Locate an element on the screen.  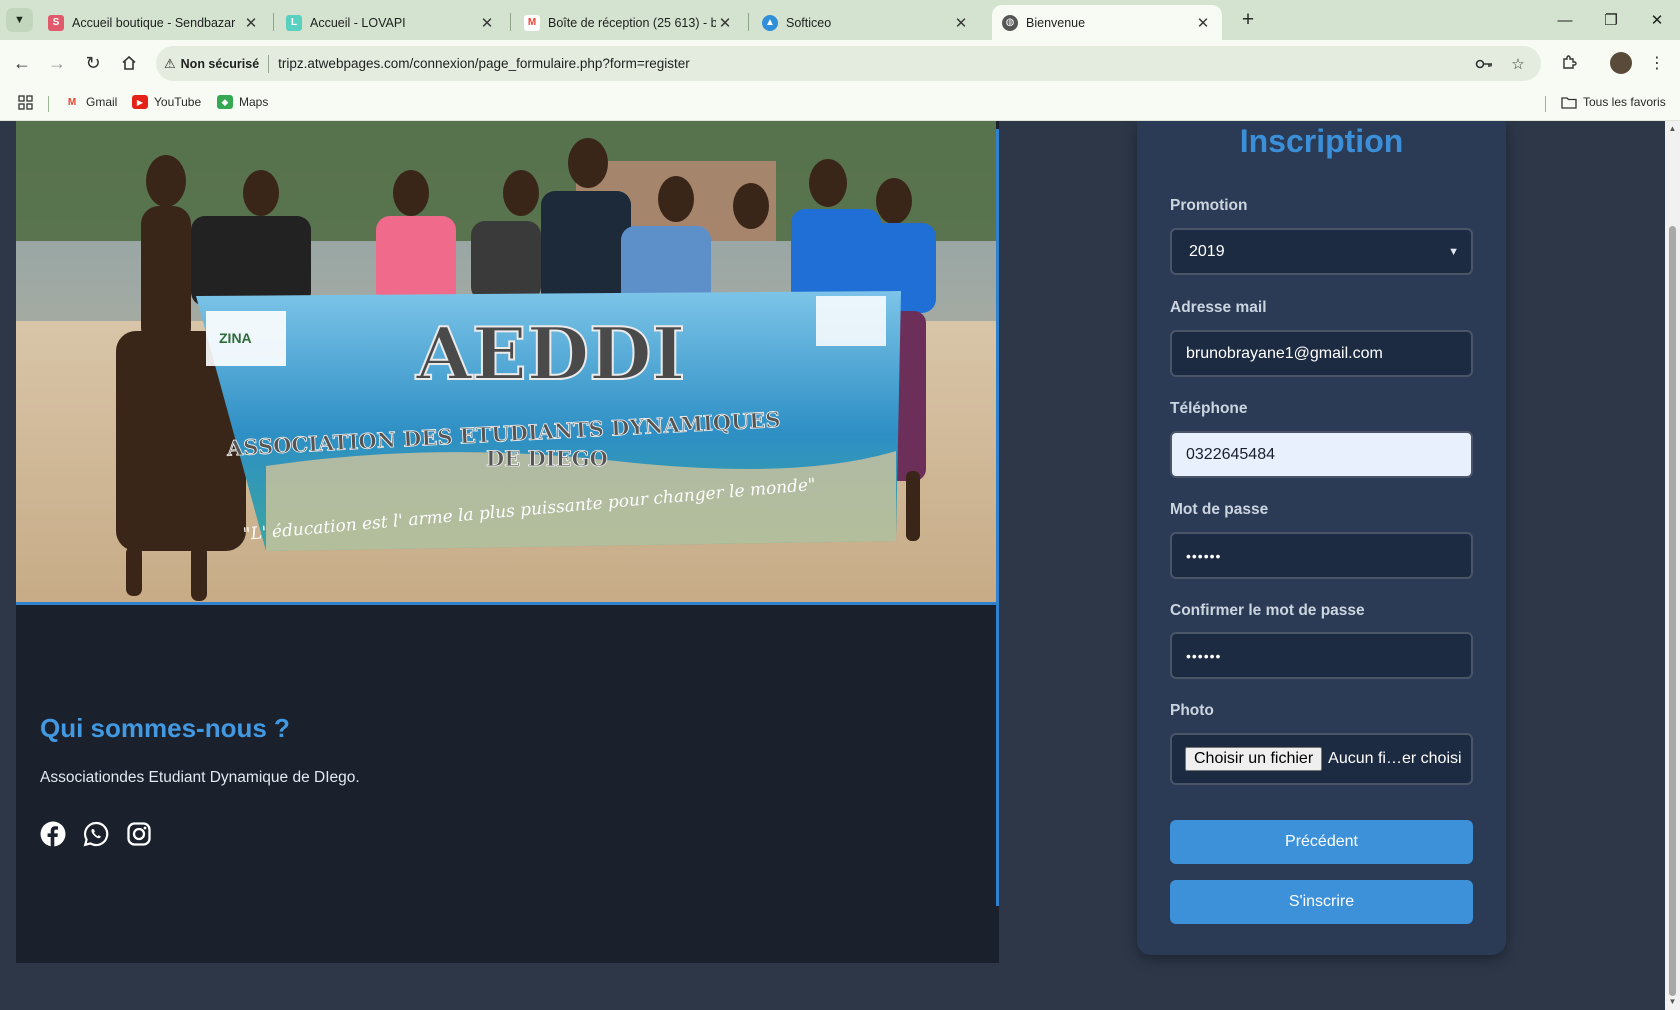
puzzle-icon is located at coordinates (1570, 62).